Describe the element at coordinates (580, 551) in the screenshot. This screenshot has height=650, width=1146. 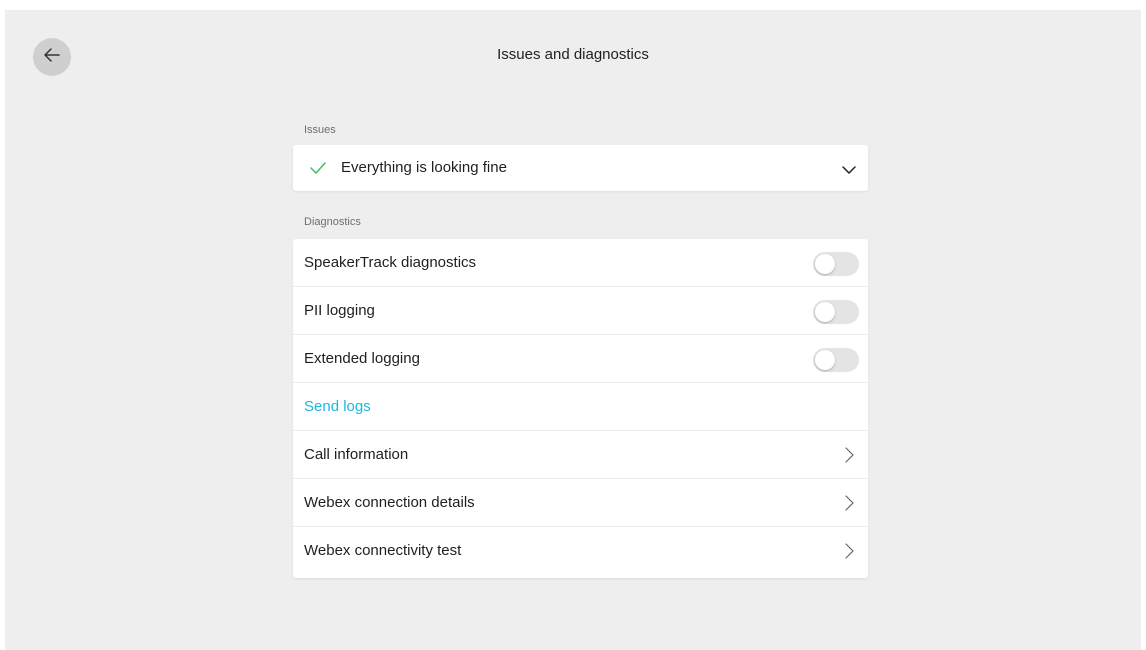
I see `webex-connectivity-test-row: Webex connectivity test` at that location.